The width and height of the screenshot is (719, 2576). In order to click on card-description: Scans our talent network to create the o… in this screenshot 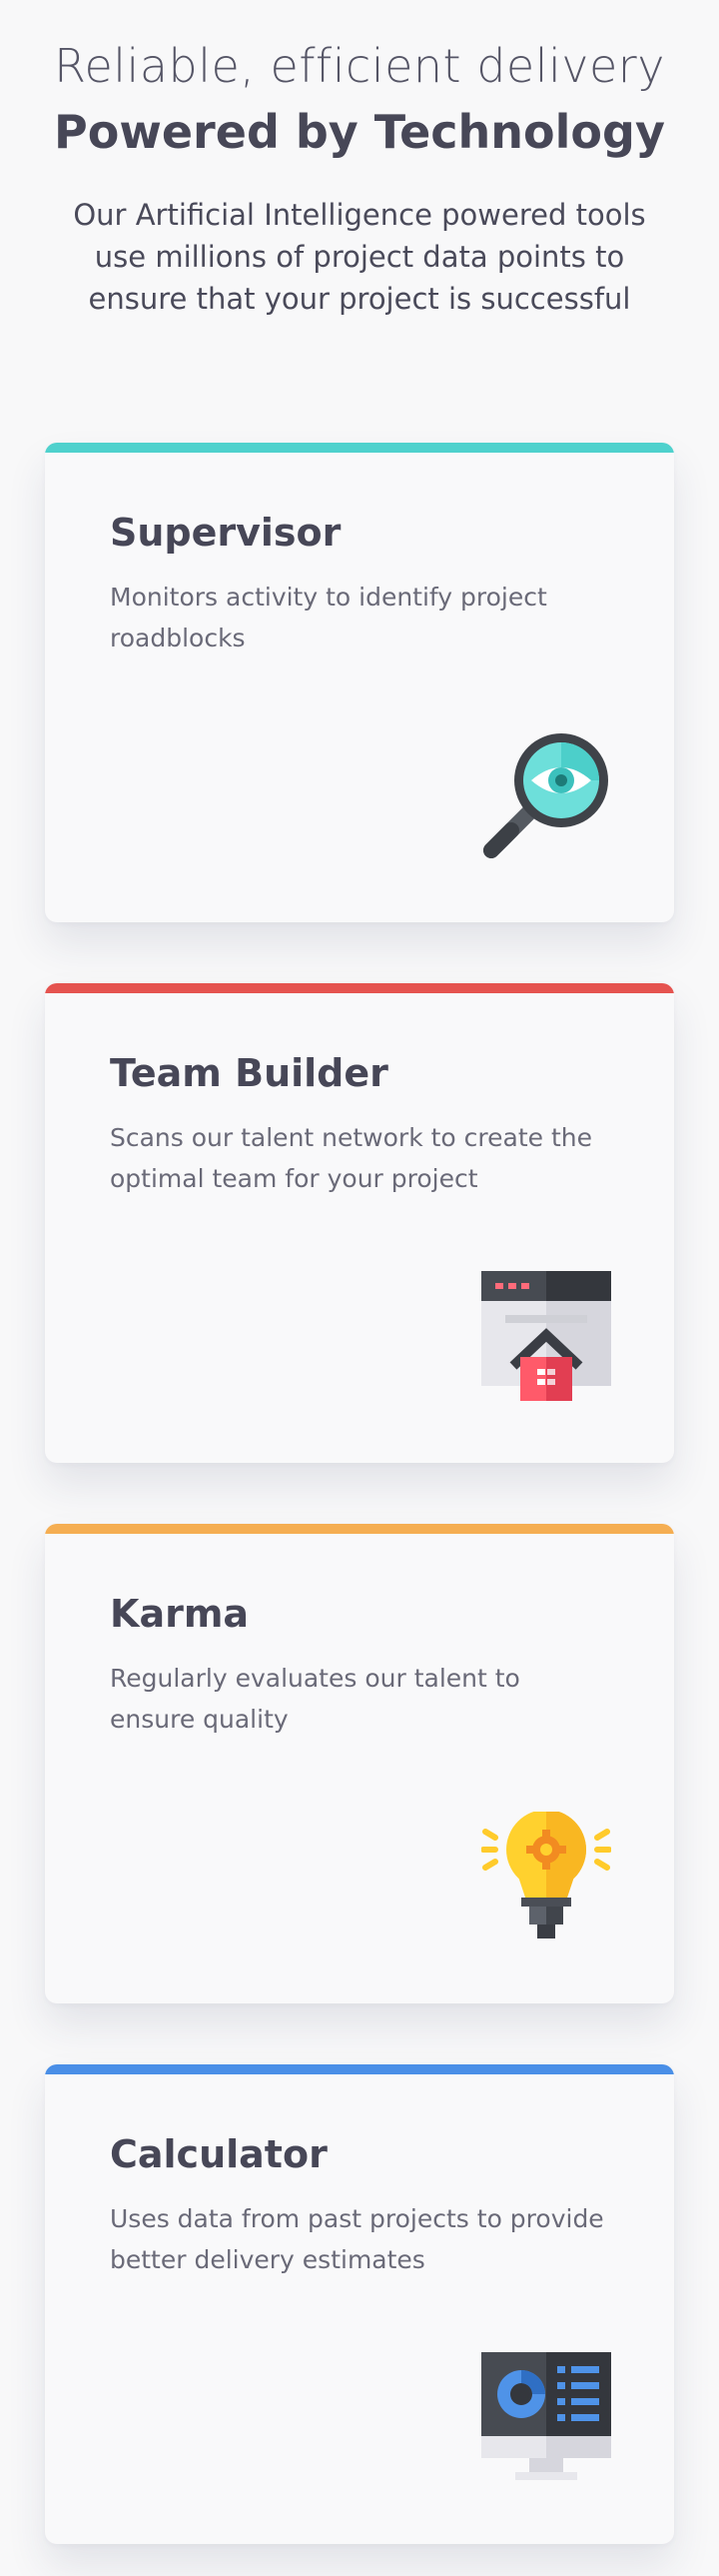, I will do `click(351, 1158)`.